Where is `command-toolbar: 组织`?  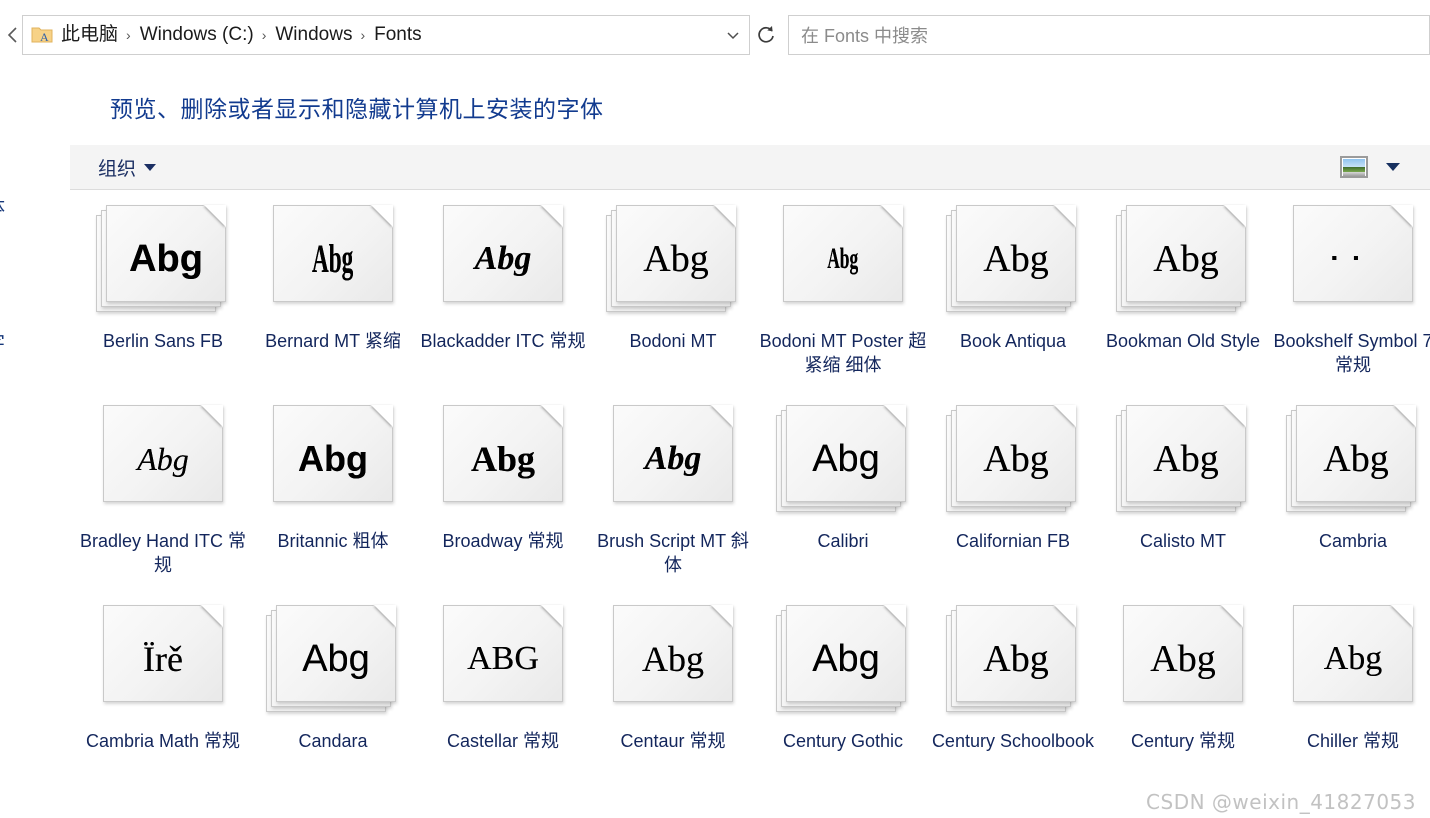 command-toolbar: 组织 is located at coordinates (750, 167).